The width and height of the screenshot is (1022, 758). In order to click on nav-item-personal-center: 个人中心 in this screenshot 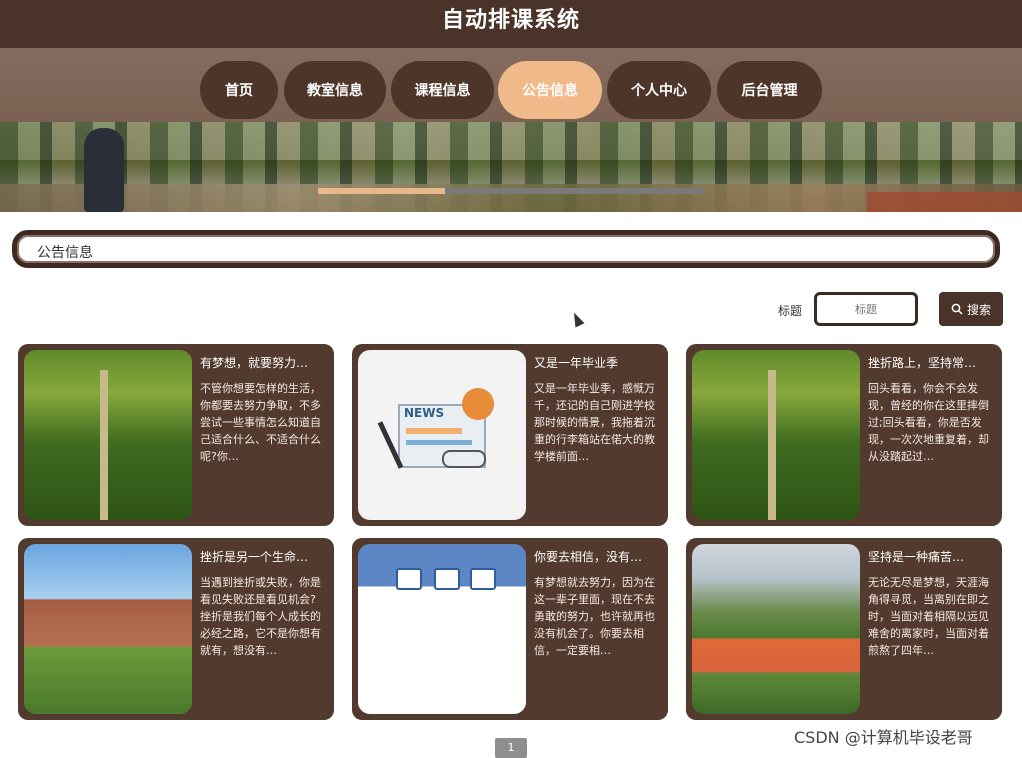, I will do `click(659, 90)`.